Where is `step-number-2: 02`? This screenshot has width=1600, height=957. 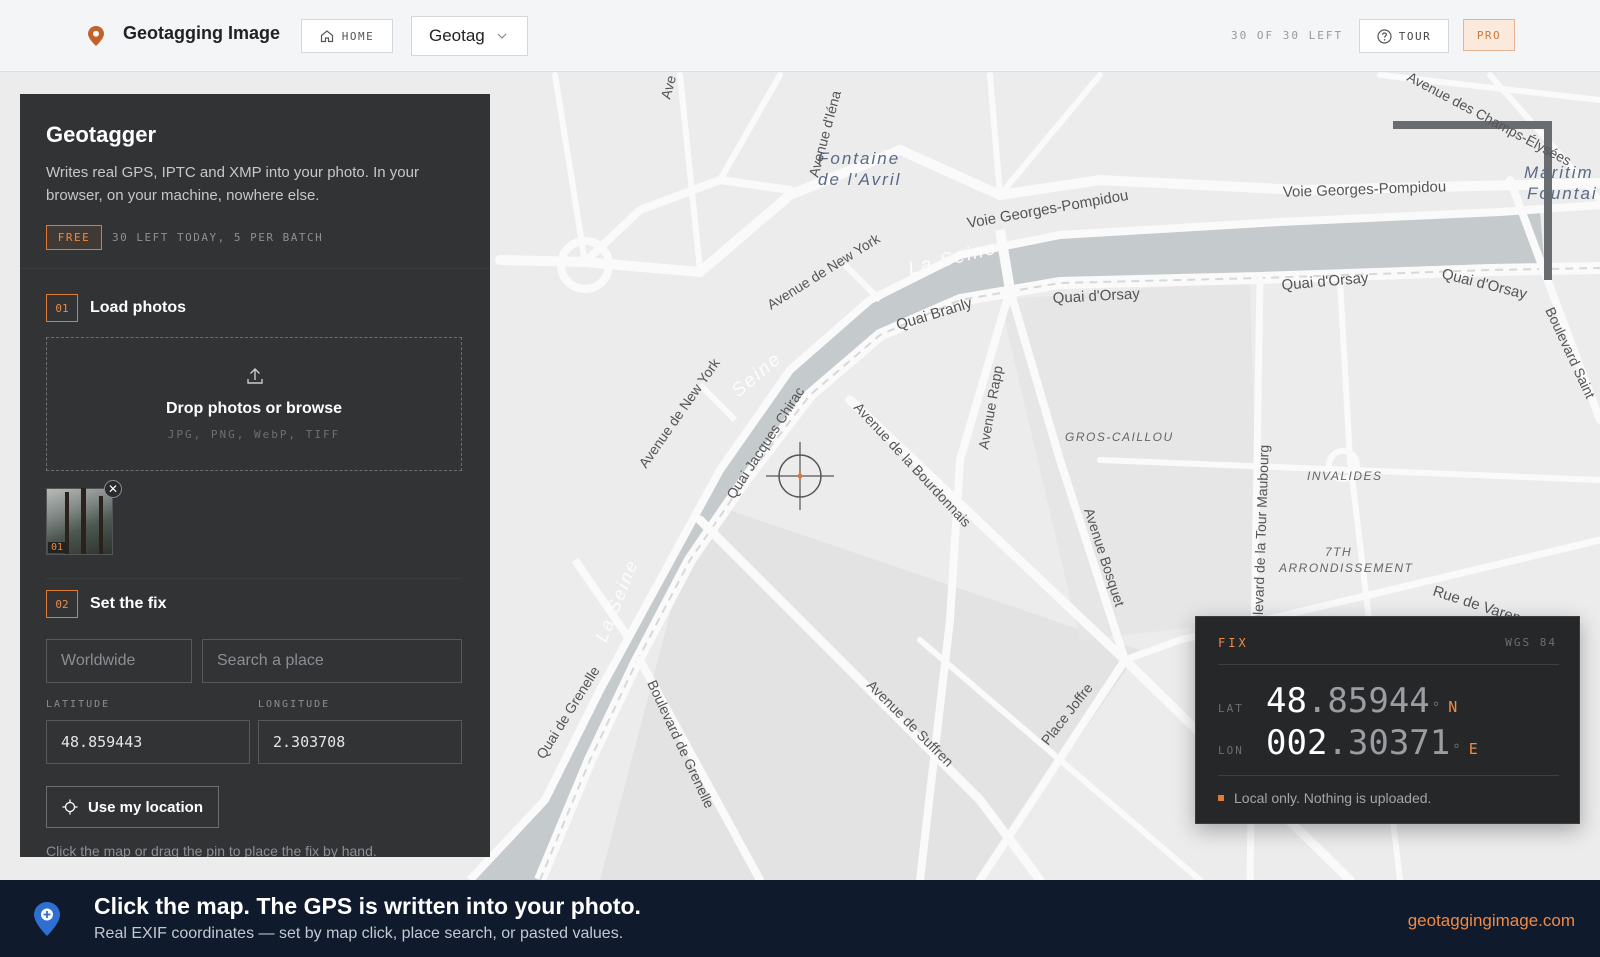
step-number-2: 02 is located at coordinates (62, 604).